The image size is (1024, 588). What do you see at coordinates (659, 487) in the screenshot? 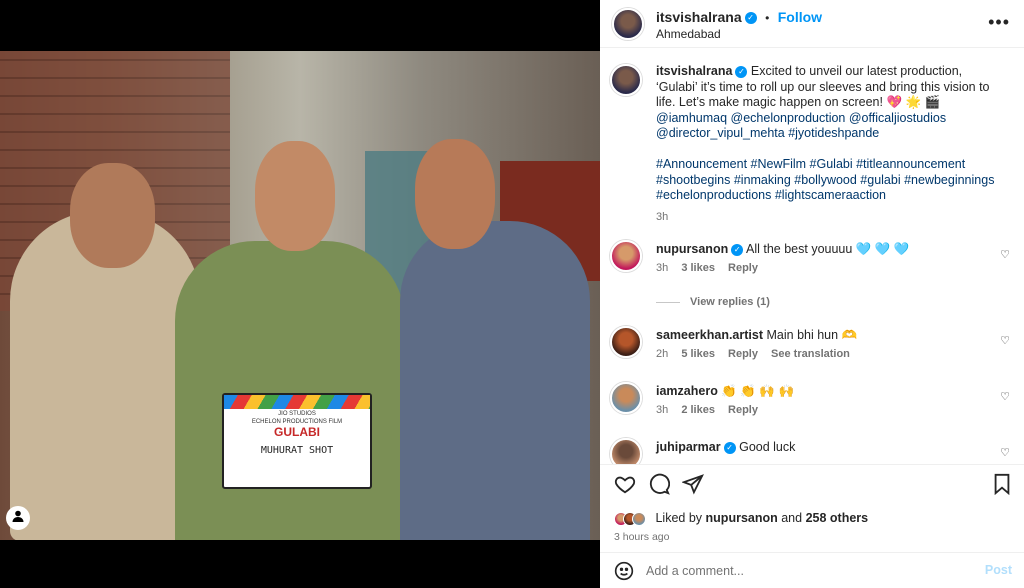
I see `comment-icon` at bounding box center [659, 487].